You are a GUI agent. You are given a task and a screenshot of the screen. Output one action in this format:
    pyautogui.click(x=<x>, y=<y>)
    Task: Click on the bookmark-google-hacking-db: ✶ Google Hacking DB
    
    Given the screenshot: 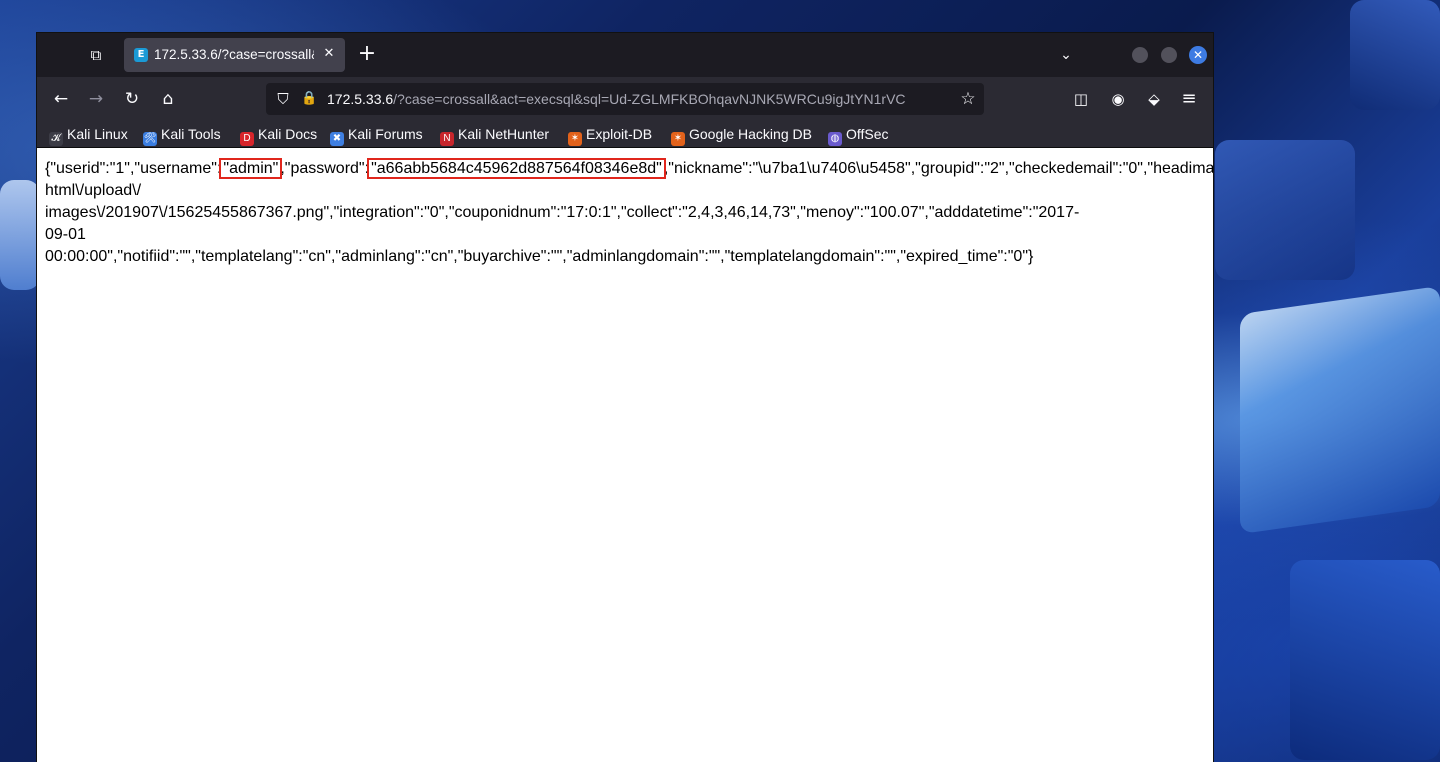 What is the action you would take?
    pyautogui.click(x=741, y=135)
    